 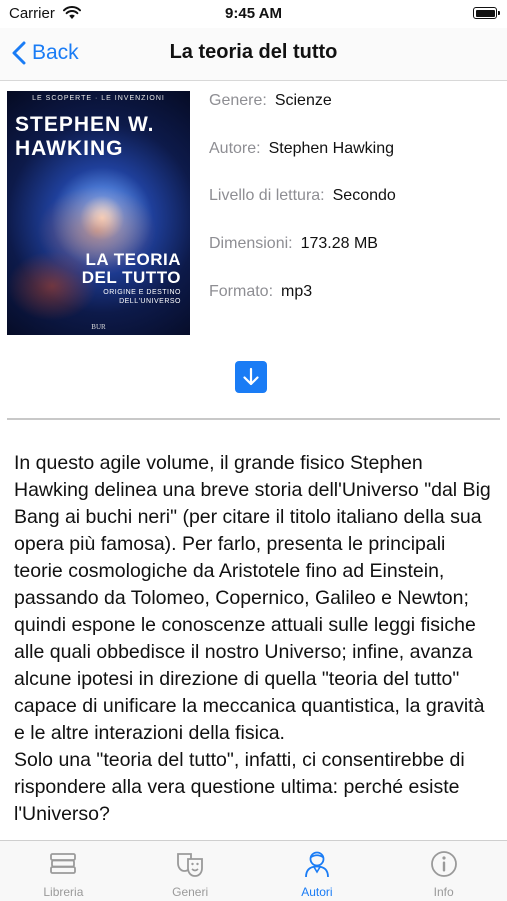 What do you see at coordinates (443, 892) in the screenshot?
I see `tab-label: Info` at bounding box center [443, 892].